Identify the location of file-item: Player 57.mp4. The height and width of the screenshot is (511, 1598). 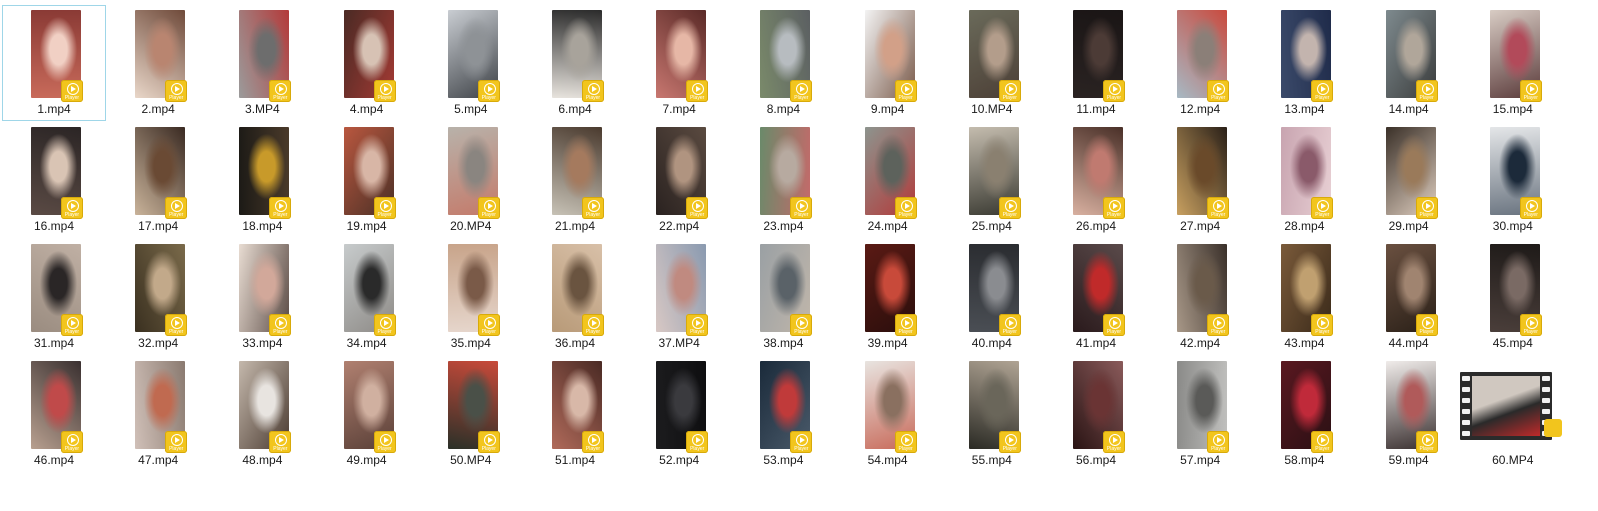
(1200, 414).